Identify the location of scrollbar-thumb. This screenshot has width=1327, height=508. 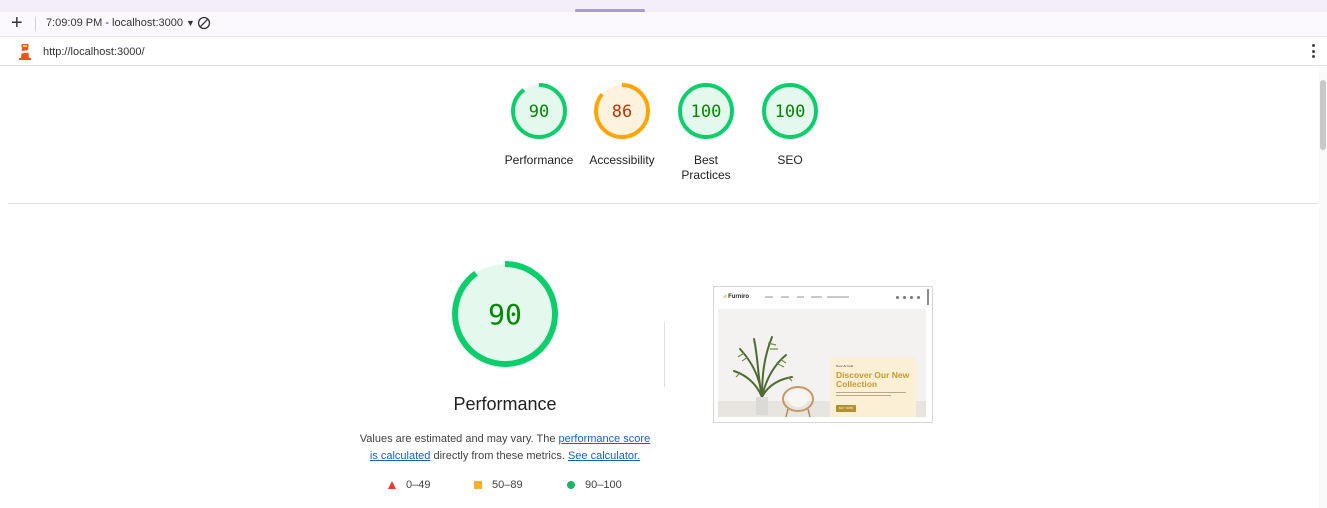
(1323, 115).